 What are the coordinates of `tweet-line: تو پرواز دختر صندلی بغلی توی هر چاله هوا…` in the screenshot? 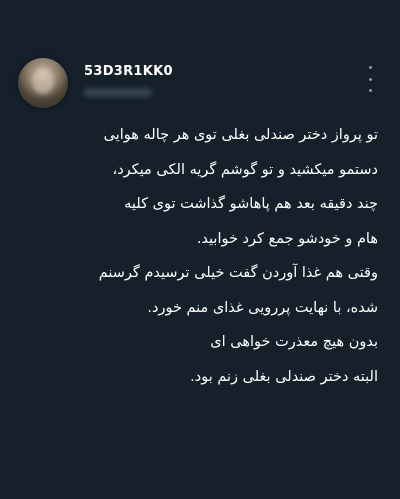 It's located at (240, 135).